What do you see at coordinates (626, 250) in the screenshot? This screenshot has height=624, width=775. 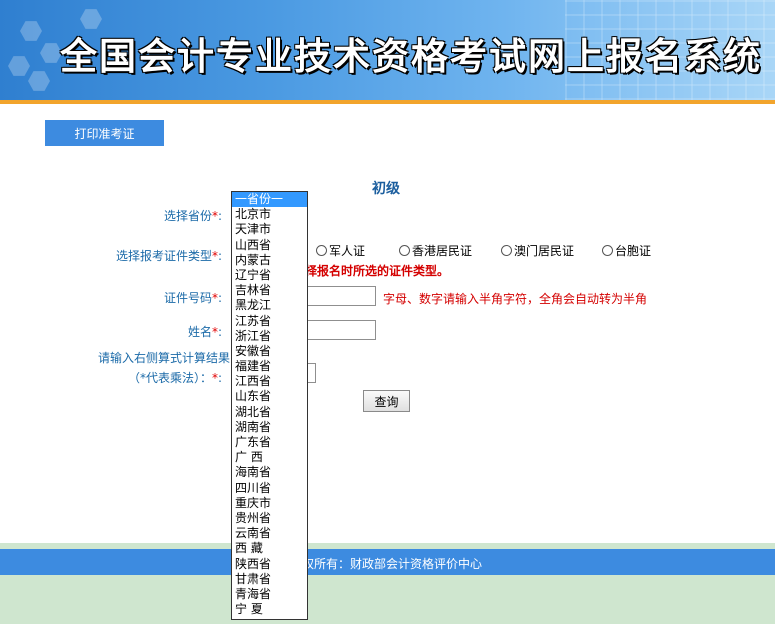 I see `radio-taiwan-compatriot: 台胞证` at bounding box center [626, 250].